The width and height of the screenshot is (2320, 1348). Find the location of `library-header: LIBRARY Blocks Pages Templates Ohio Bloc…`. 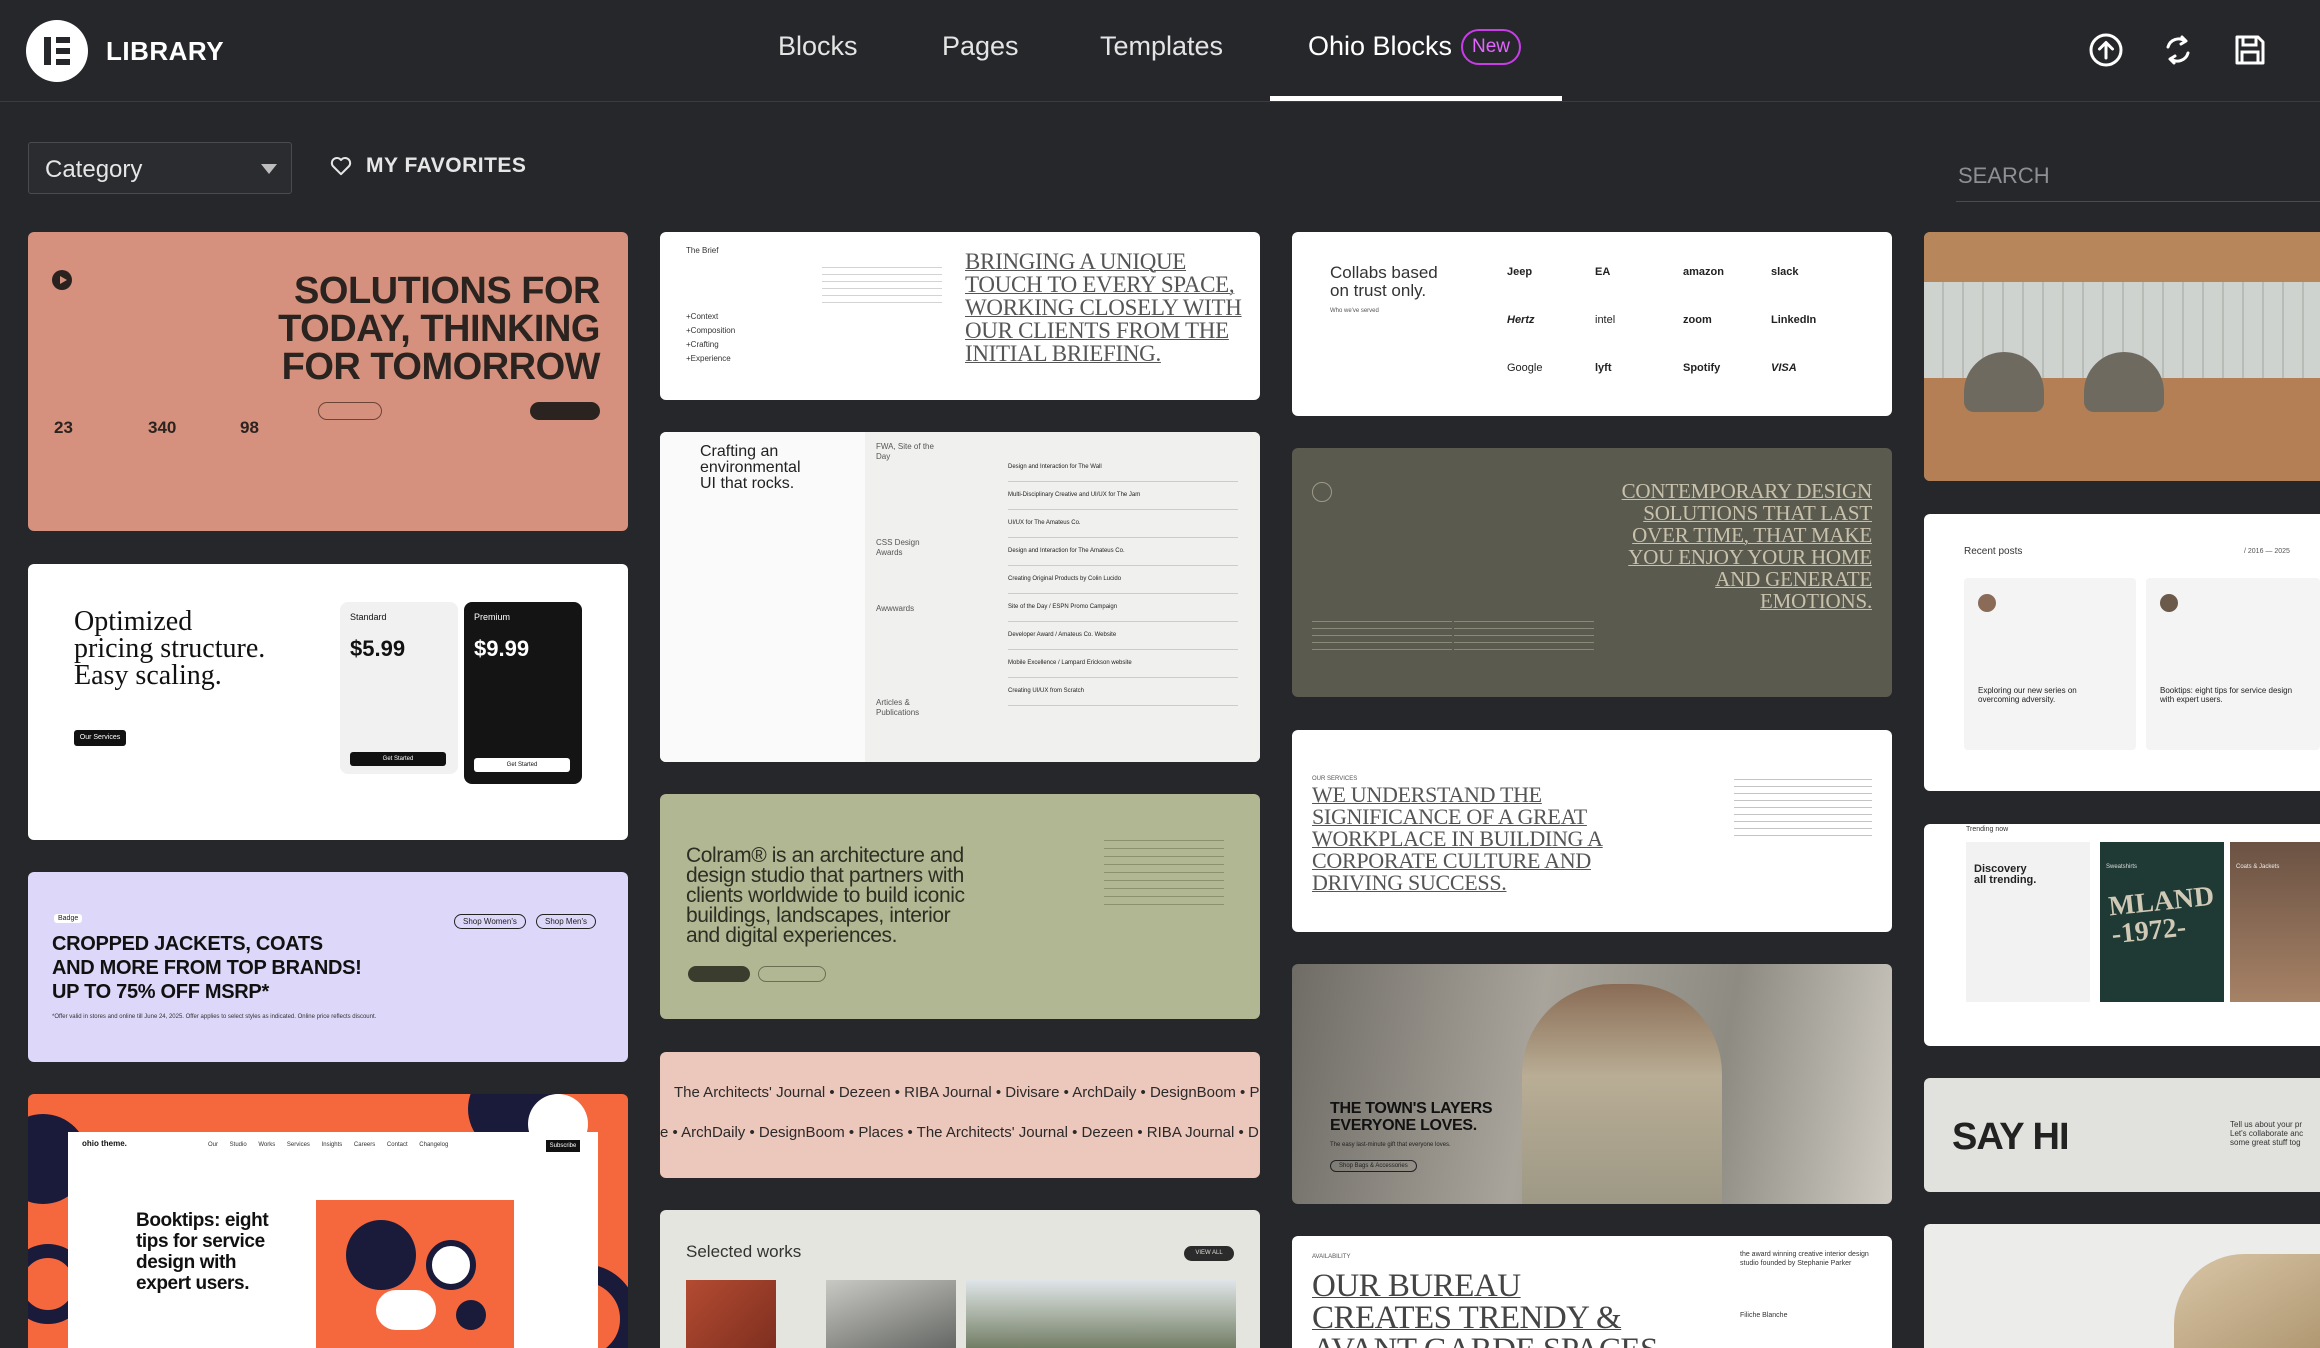

library-header: LIBRARY Blocks Pages Templates Ohio Bloc… is located at coordinates (1160, 51).